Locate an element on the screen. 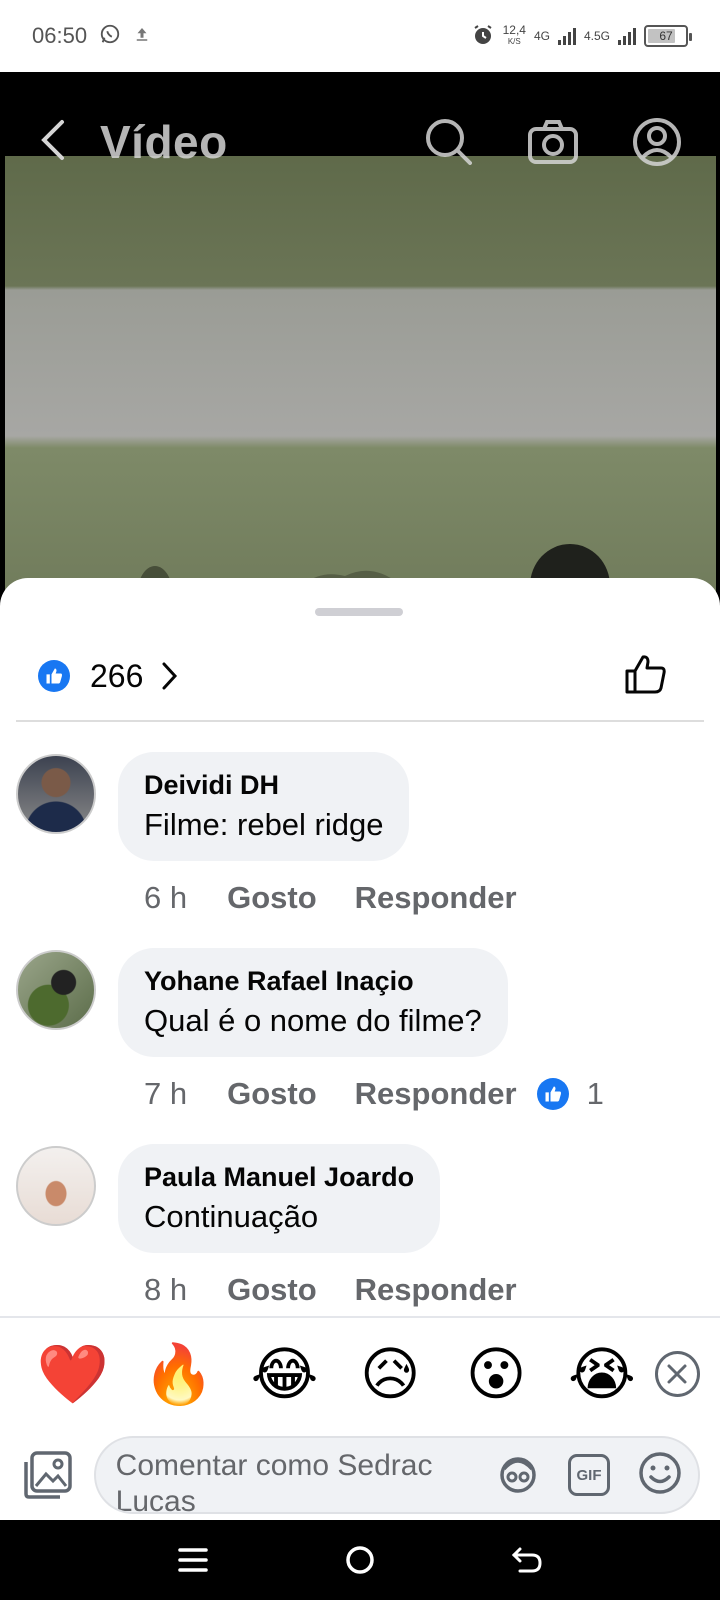 The width and height of the screenshot is (720, 1600). comment-bubble: Paula Manuel Joardo Continuação is located at coordinates (279, 1198).